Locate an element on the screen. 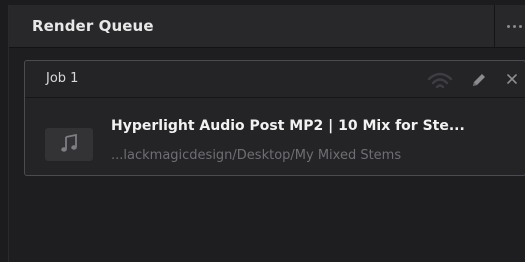  wifi-icon is located at coordinates (440, 80).